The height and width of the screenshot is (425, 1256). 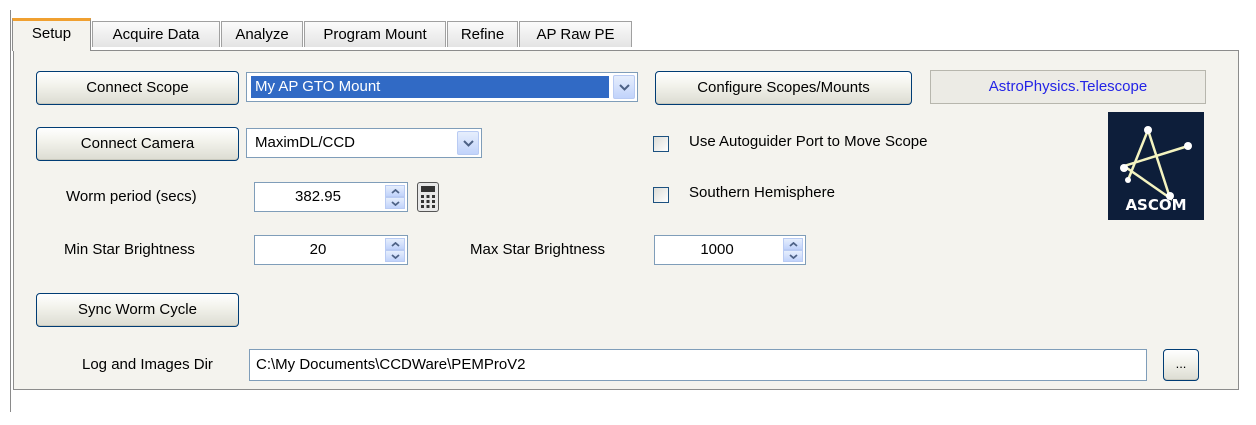 What do you see at coordinates (131, 196) in the screenshot?
I see `worm-period-label: Worm period (secs)` at bounding box center [131, 196].